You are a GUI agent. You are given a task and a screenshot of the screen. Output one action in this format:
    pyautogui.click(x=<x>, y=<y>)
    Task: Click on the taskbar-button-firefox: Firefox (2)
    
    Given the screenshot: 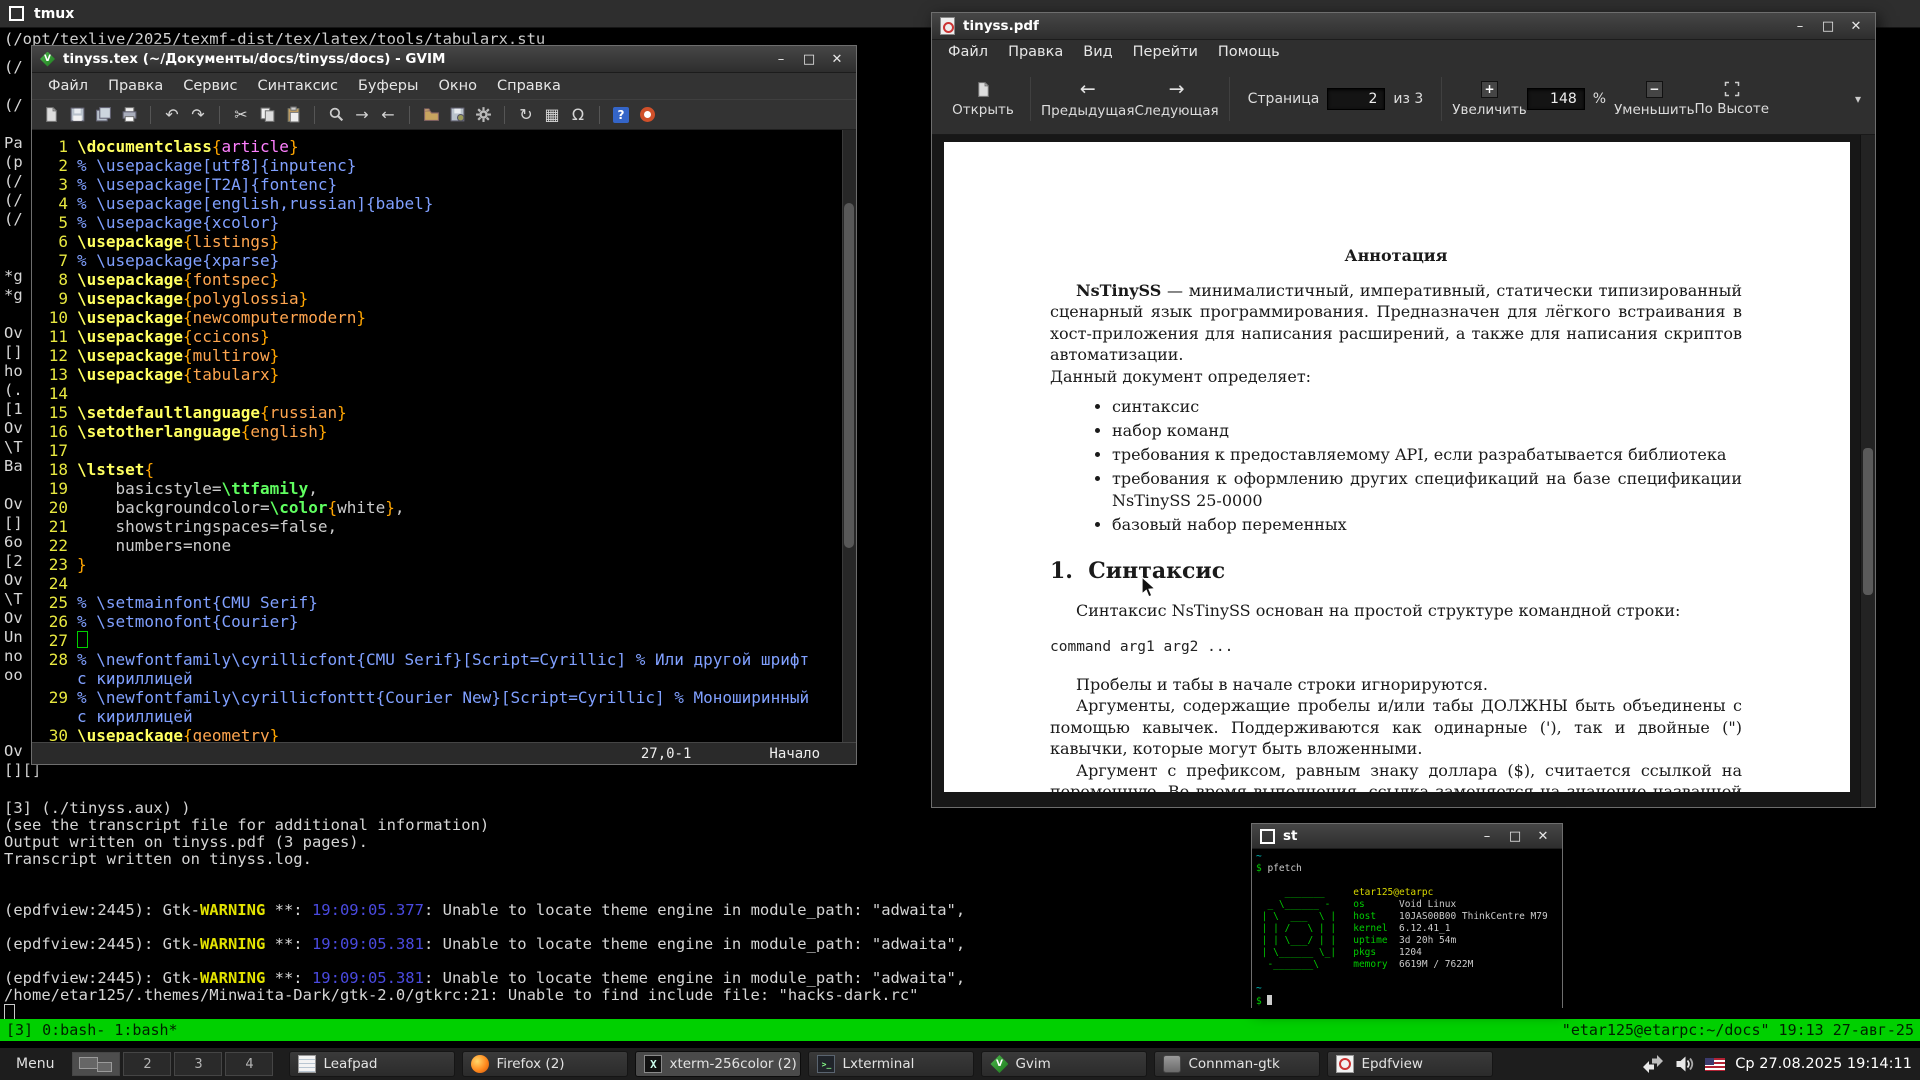 What is the action you would take?
    pyautogui.click(x=545, y=1064)
    